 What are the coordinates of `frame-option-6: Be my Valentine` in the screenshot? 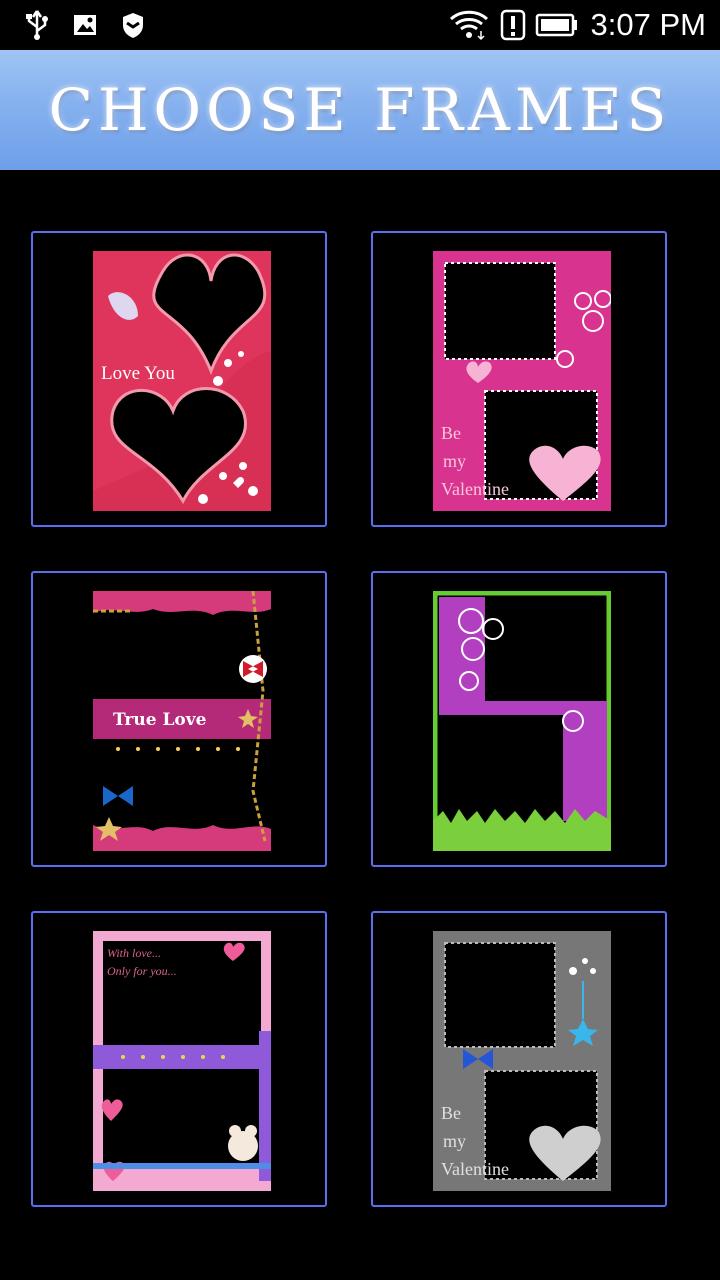 It's located at (519, 1059).